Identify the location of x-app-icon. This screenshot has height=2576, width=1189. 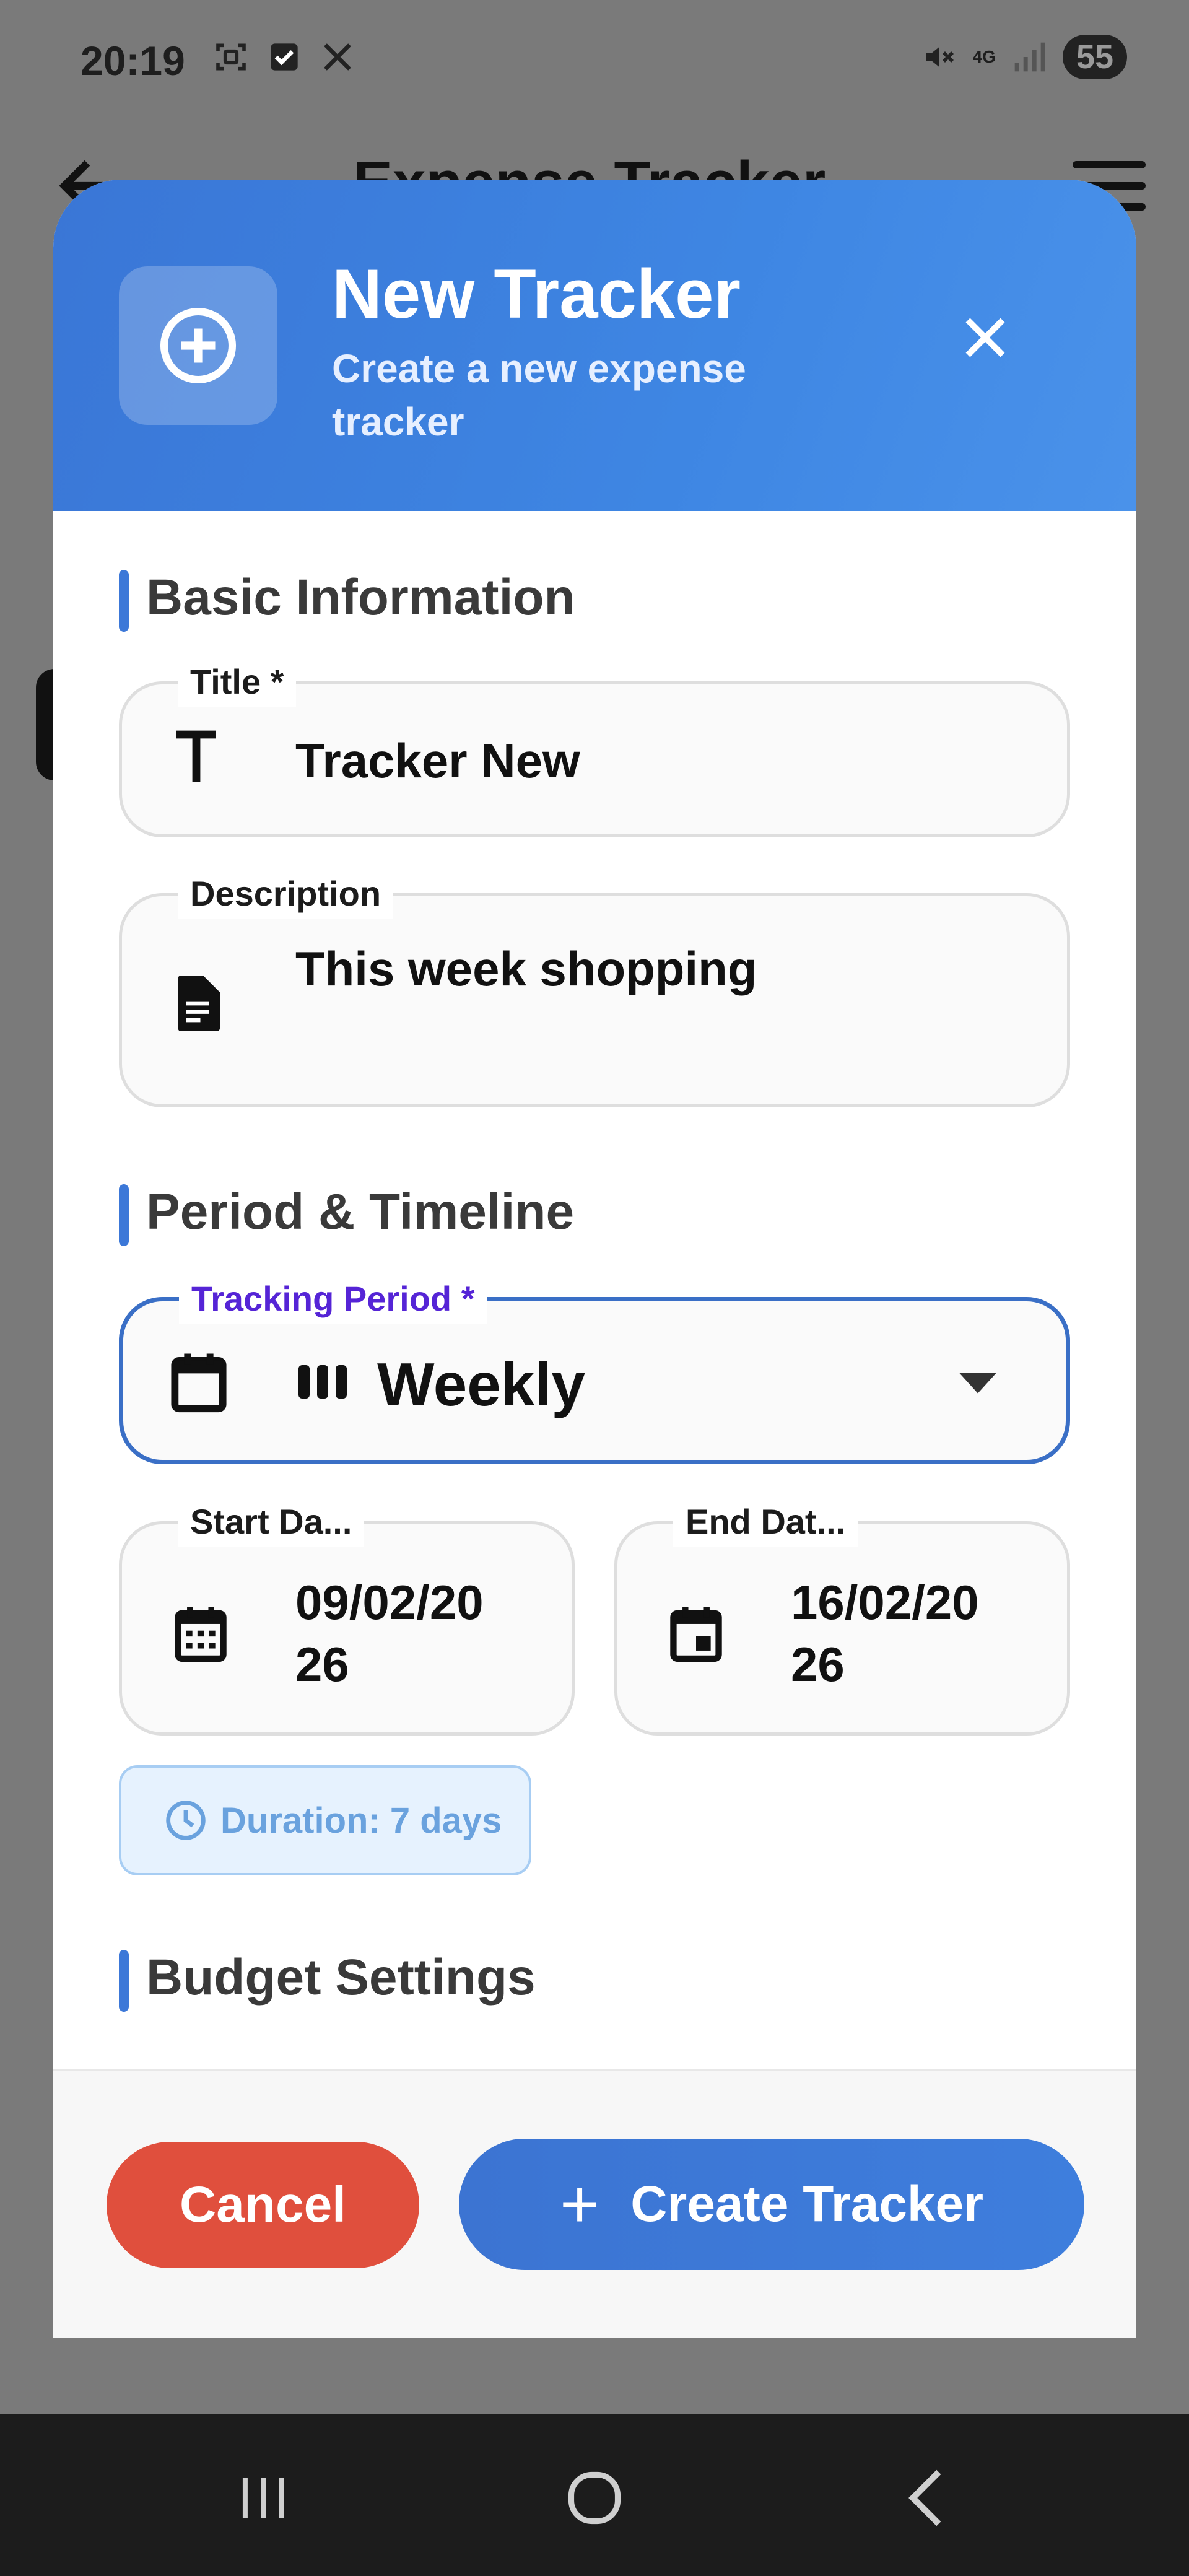
(337, 57).